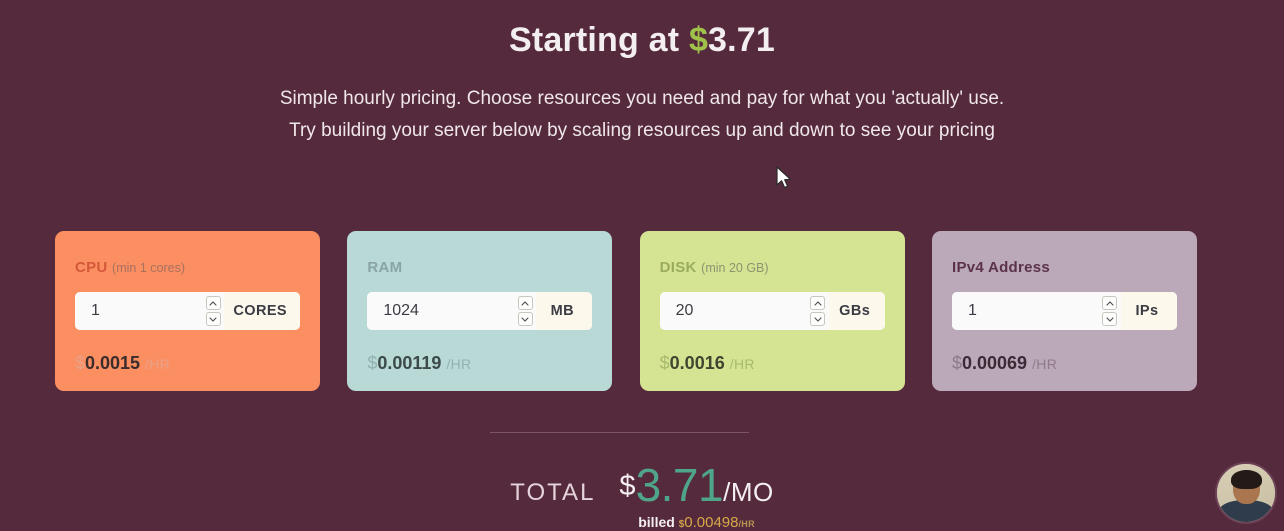 The width and height of the screenshot is (1284, 531). What do you see at coordinates (525, 303) in the screenshot?
I see `ram-increment-button` at bounding box center [525, 303].